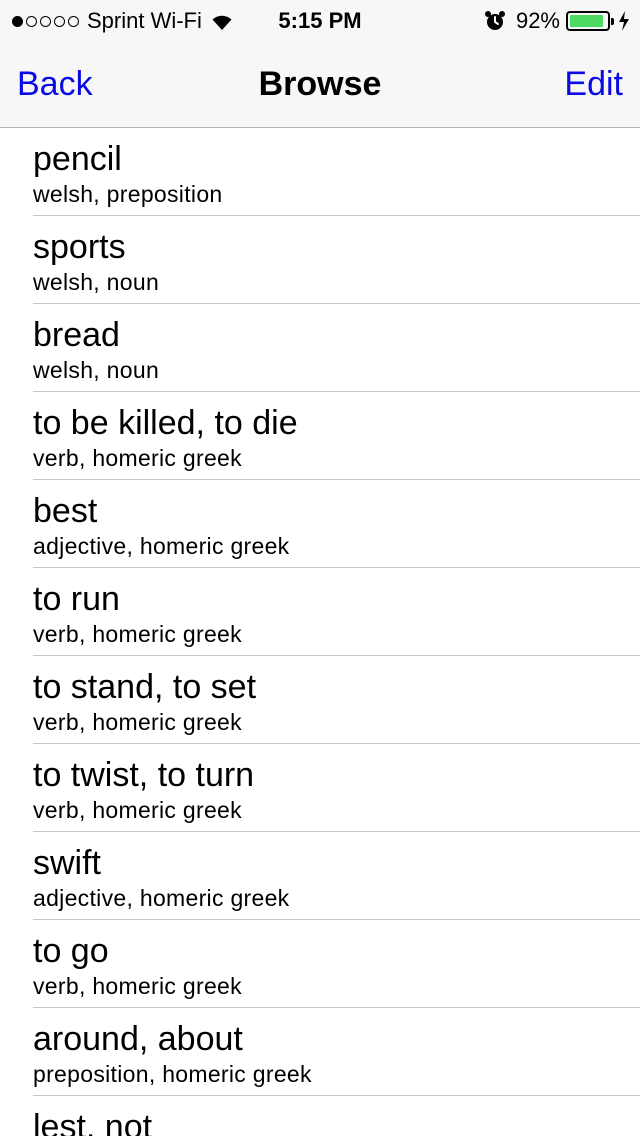  Describe the element at coordinates (320, 348) in the screenshot. I see `list-item: bread welsh, noun` at that location.